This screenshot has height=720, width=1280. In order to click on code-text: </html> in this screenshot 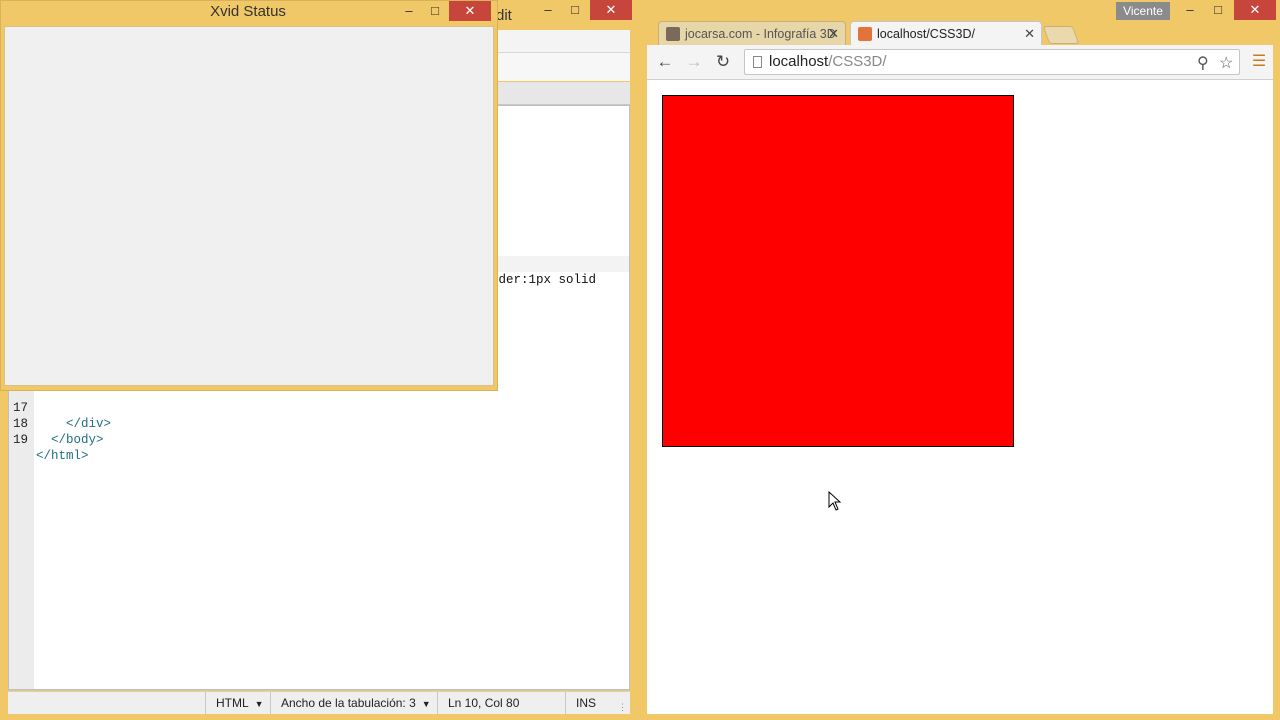, I will do `click(62, 456)`.